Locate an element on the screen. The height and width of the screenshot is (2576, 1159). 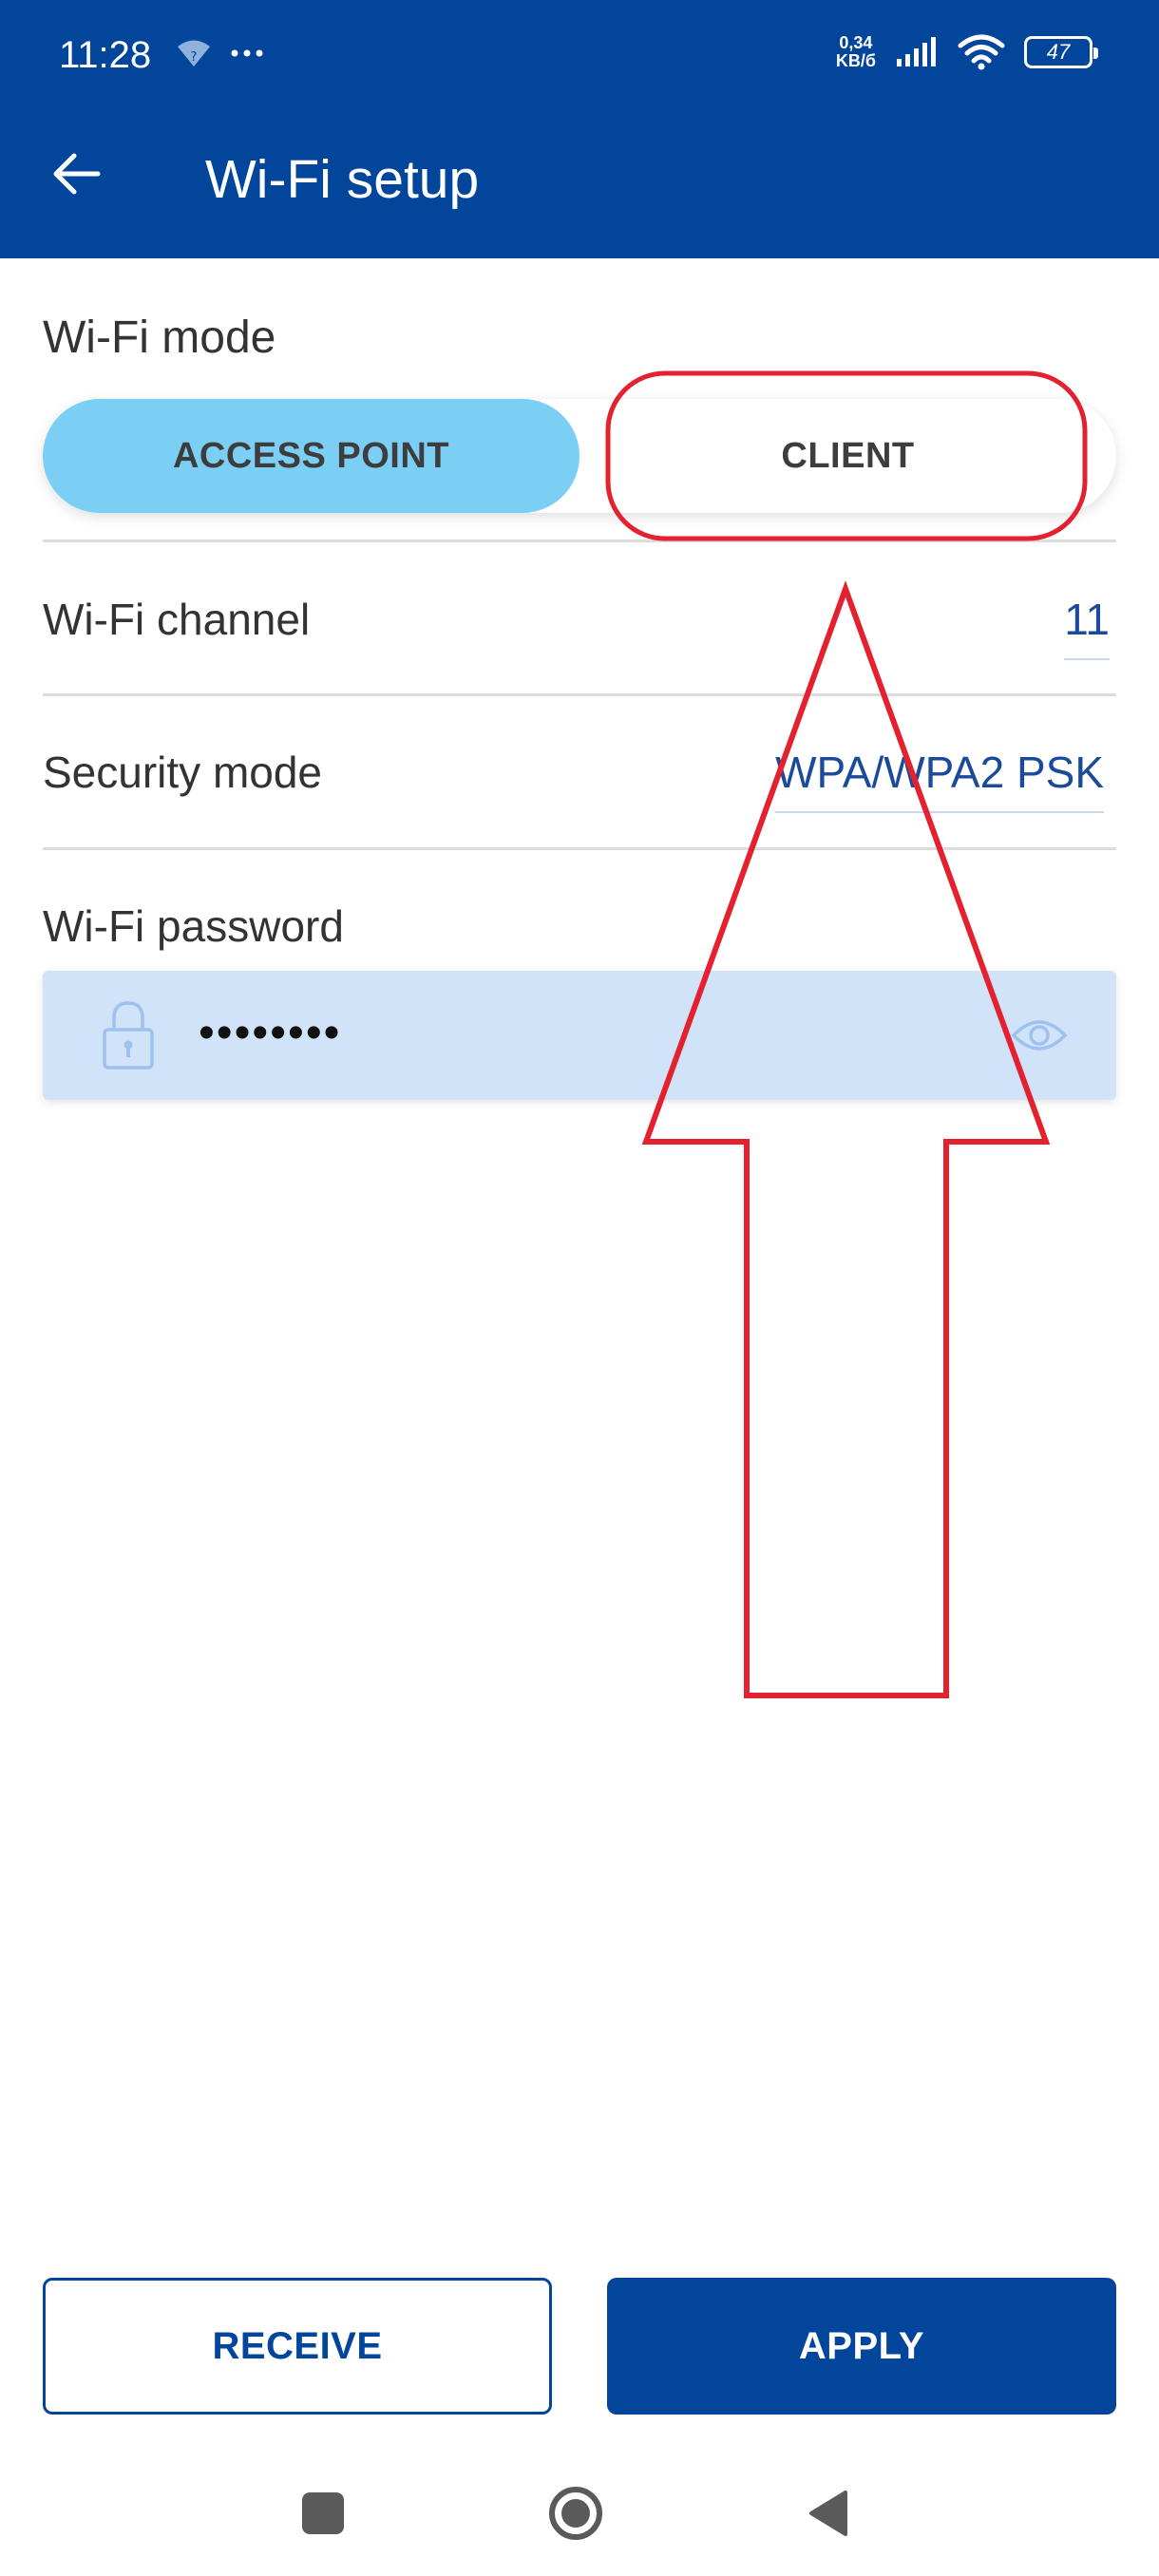
signal-icon is located at coordinates (916, 51).